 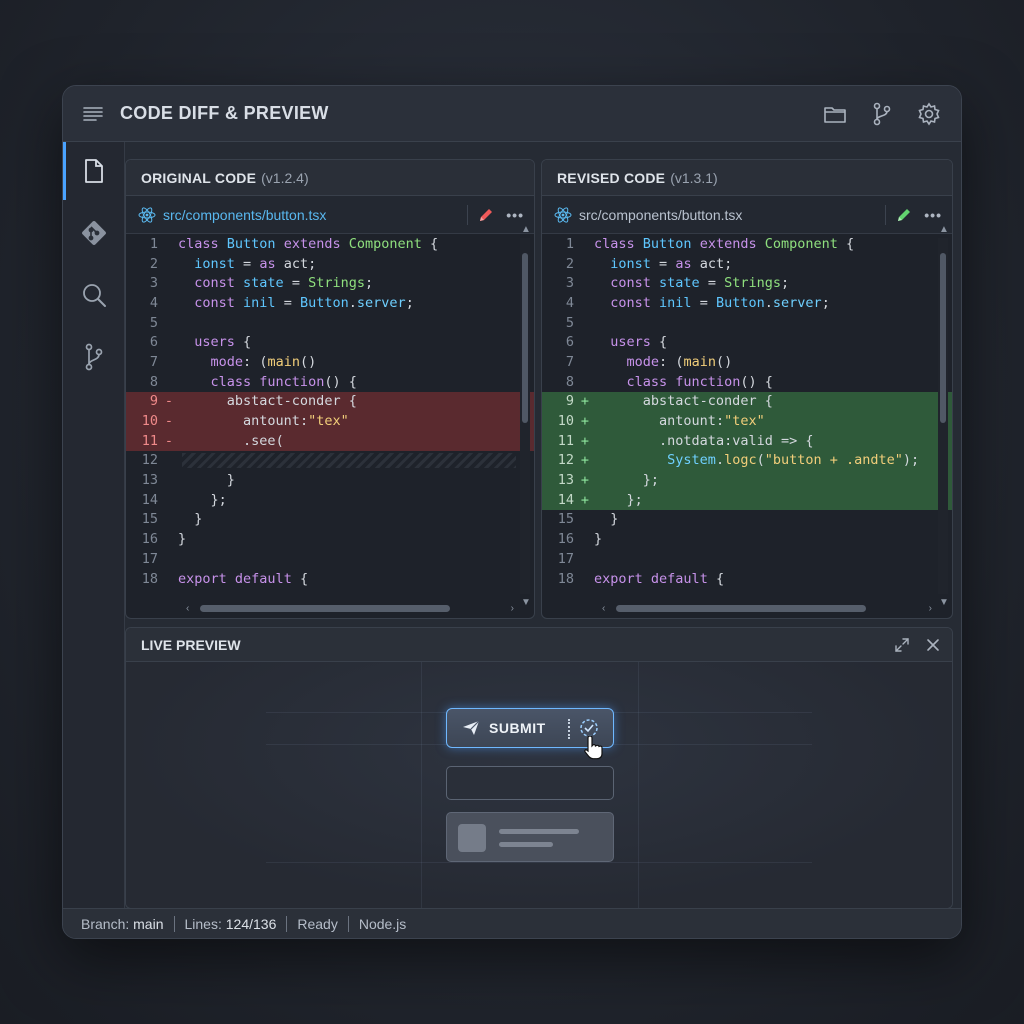 I want to click on line-number: 5, so click(x=569, y=322).